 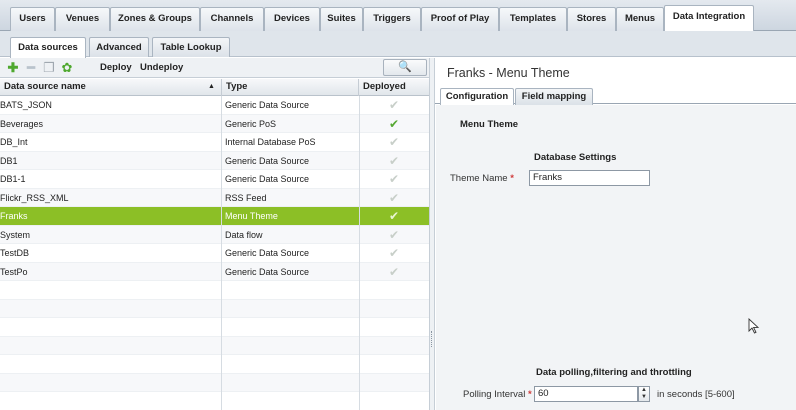 What do you see at coordinates (45, 86) in the screenshot?
I see `column-header-name-label: Data source name` at bounding box center [45, 86].